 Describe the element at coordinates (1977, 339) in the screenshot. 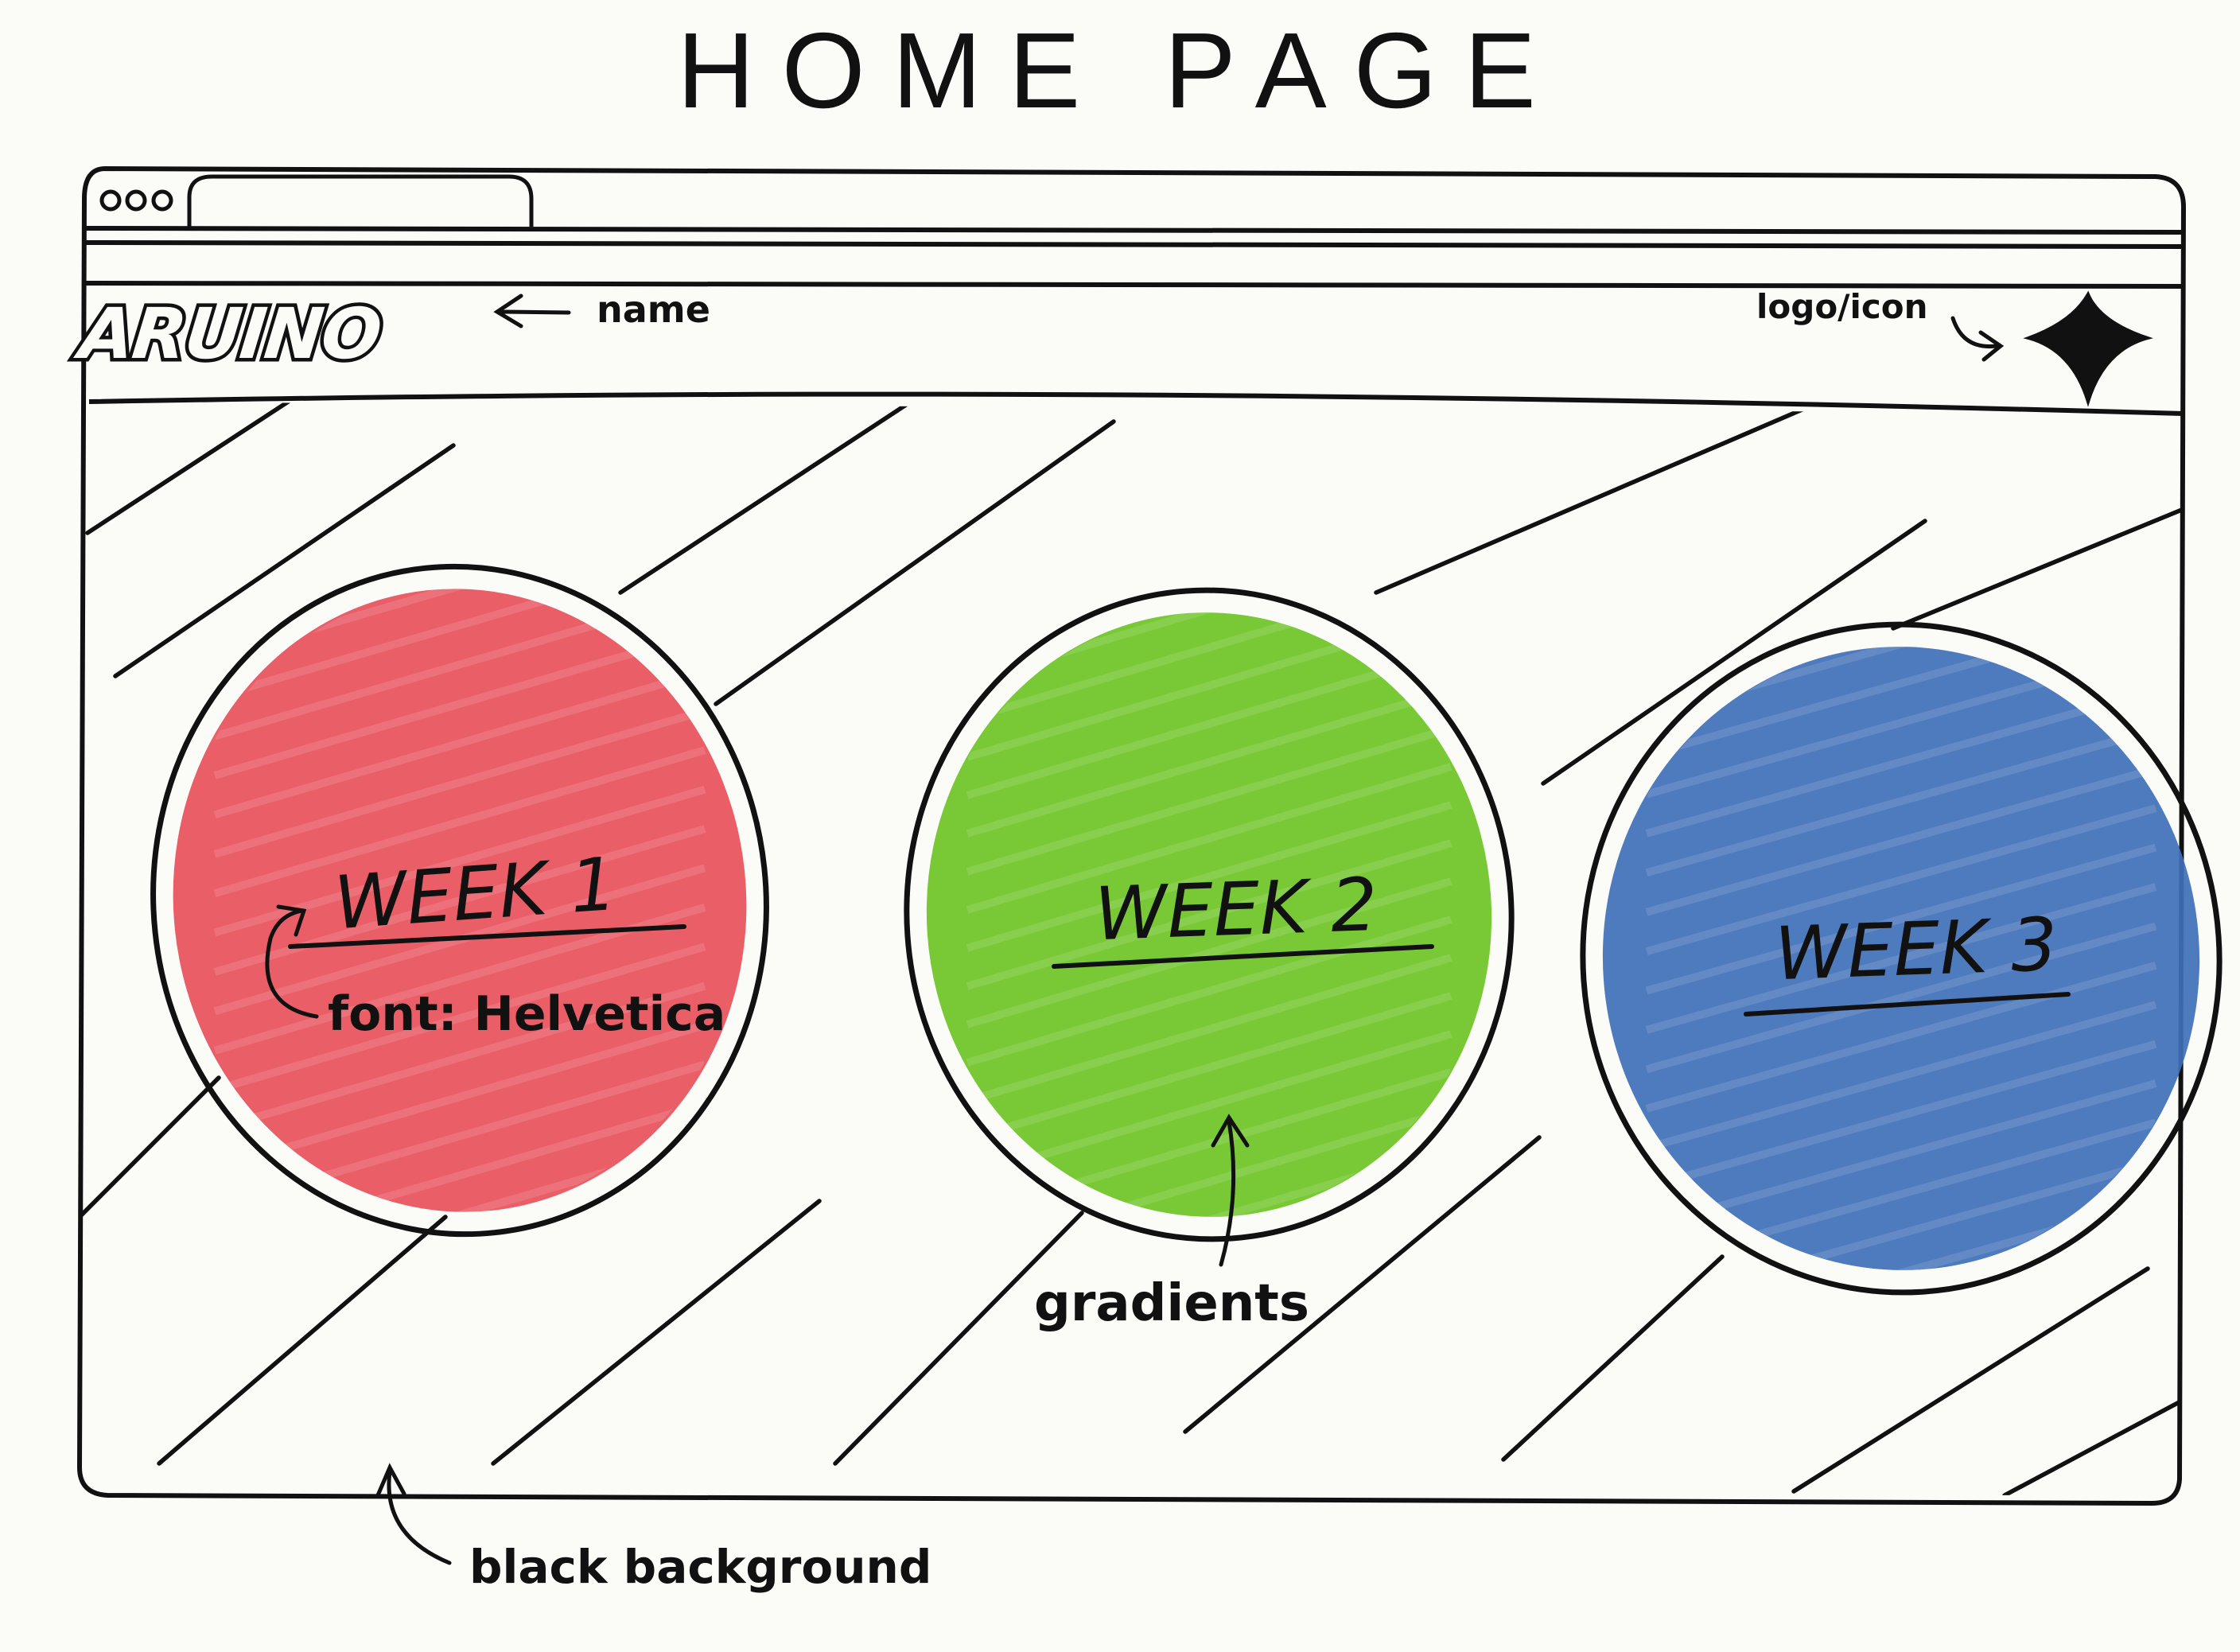

I see `logo-arrow-icon` at that location.